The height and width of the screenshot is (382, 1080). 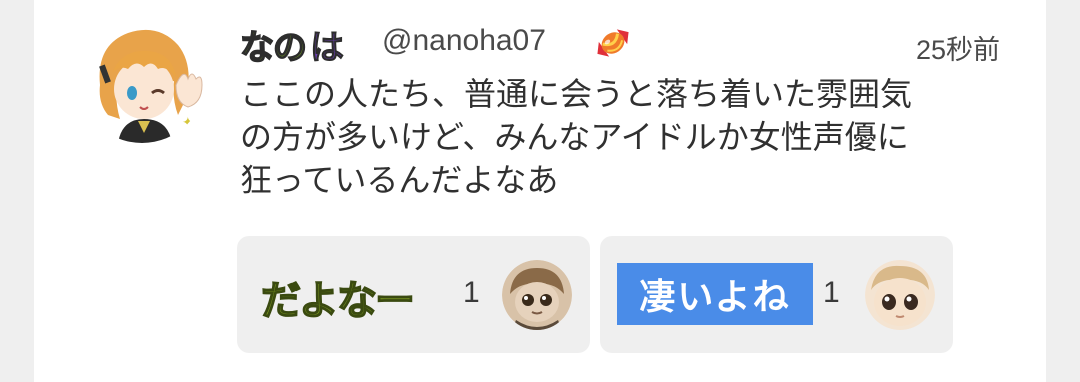 What do you see at coordinates (273, 48) in the screenshot?
I see `display-name-part1: なの` at bounding box center [273, 48].